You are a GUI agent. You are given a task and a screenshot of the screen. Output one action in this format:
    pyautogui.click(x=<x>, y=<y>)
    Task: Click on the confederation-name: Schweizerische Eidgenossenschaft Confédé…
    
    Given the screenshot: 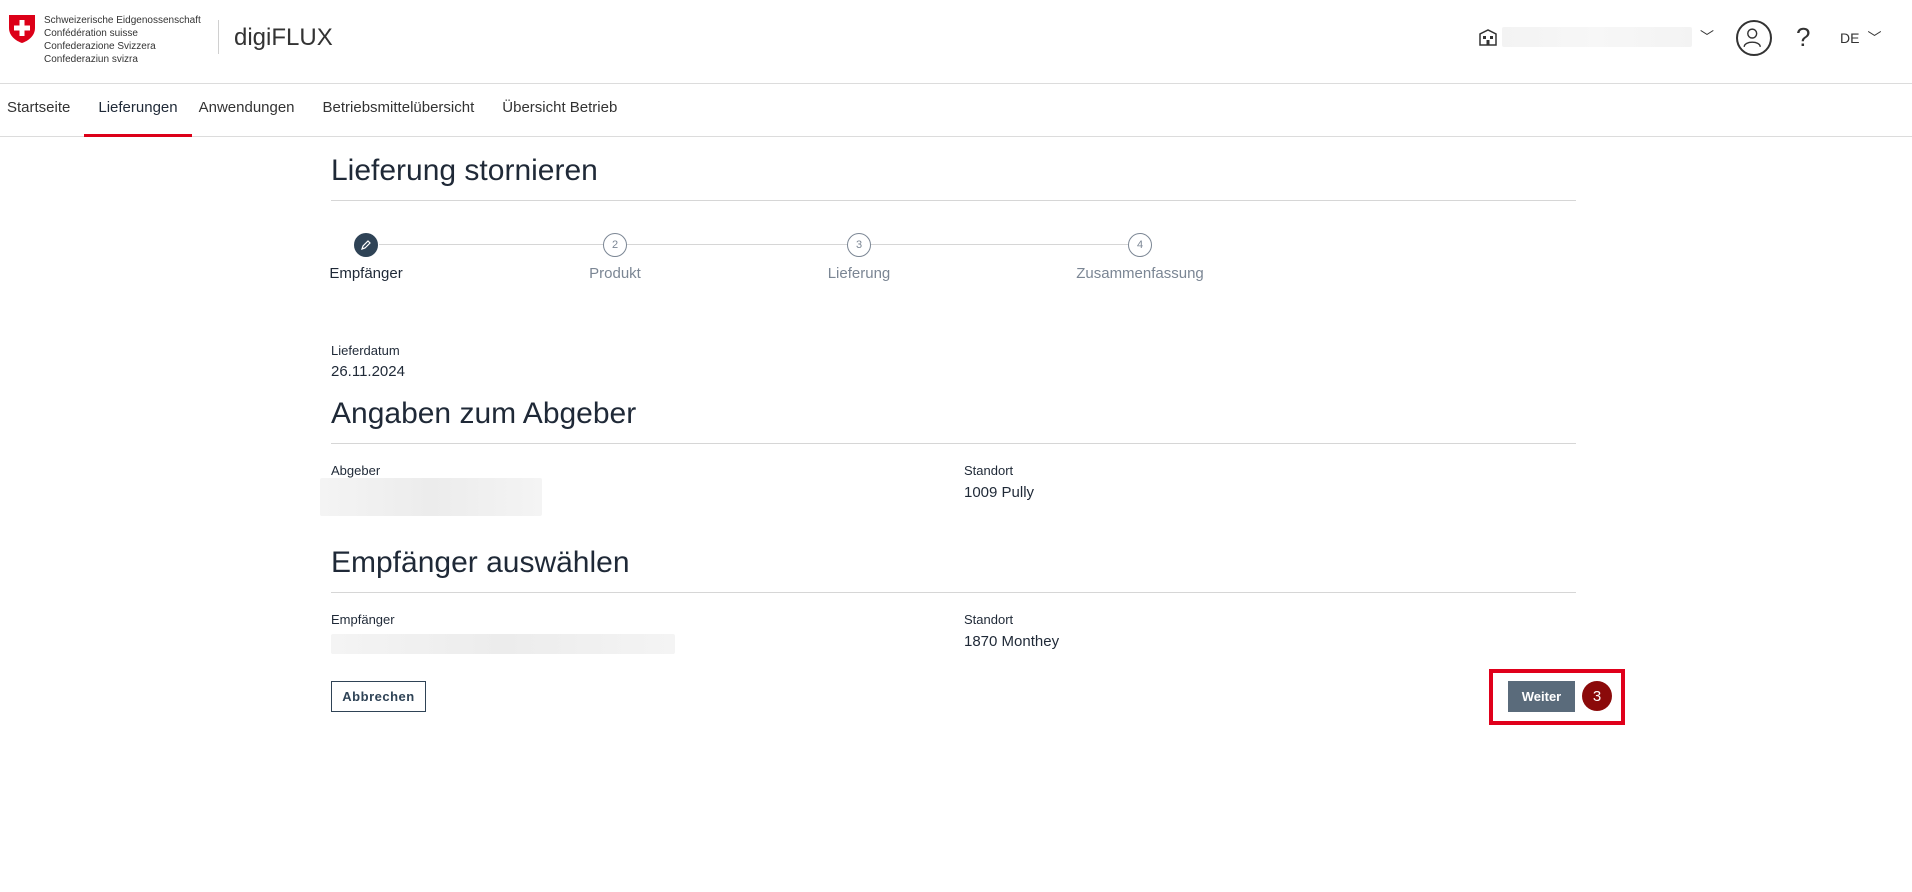 What is the action you would take?
    pyautogui.click(x=122, y=40)
    